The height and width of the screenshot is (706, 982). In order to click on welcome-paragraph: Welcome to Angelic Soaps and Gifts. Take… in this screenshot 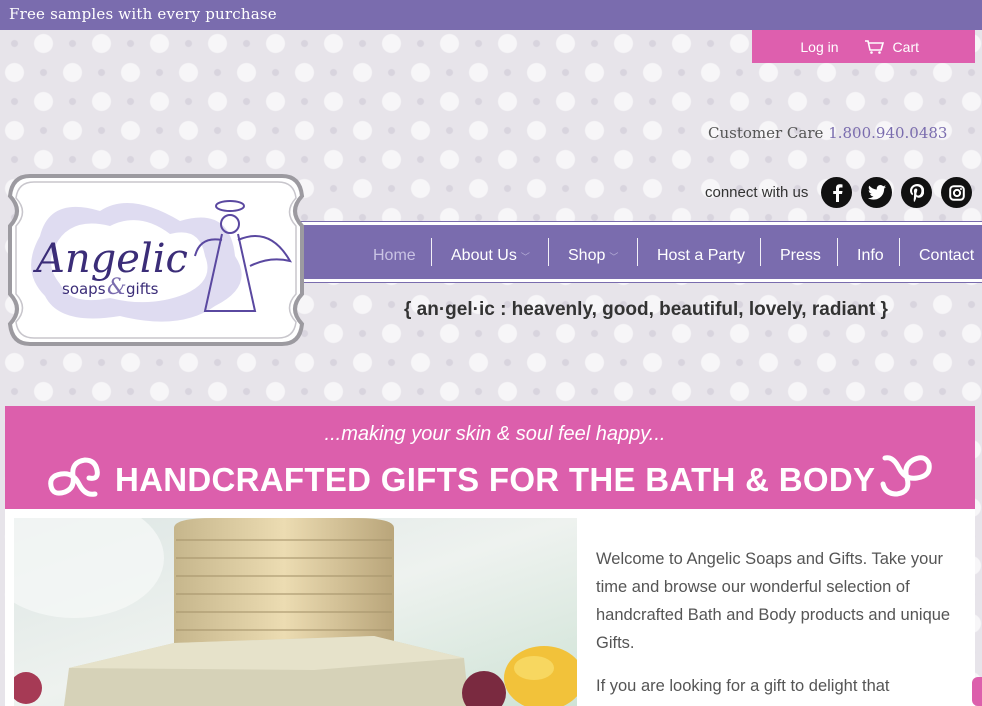, I will do `click(773, 601)`.